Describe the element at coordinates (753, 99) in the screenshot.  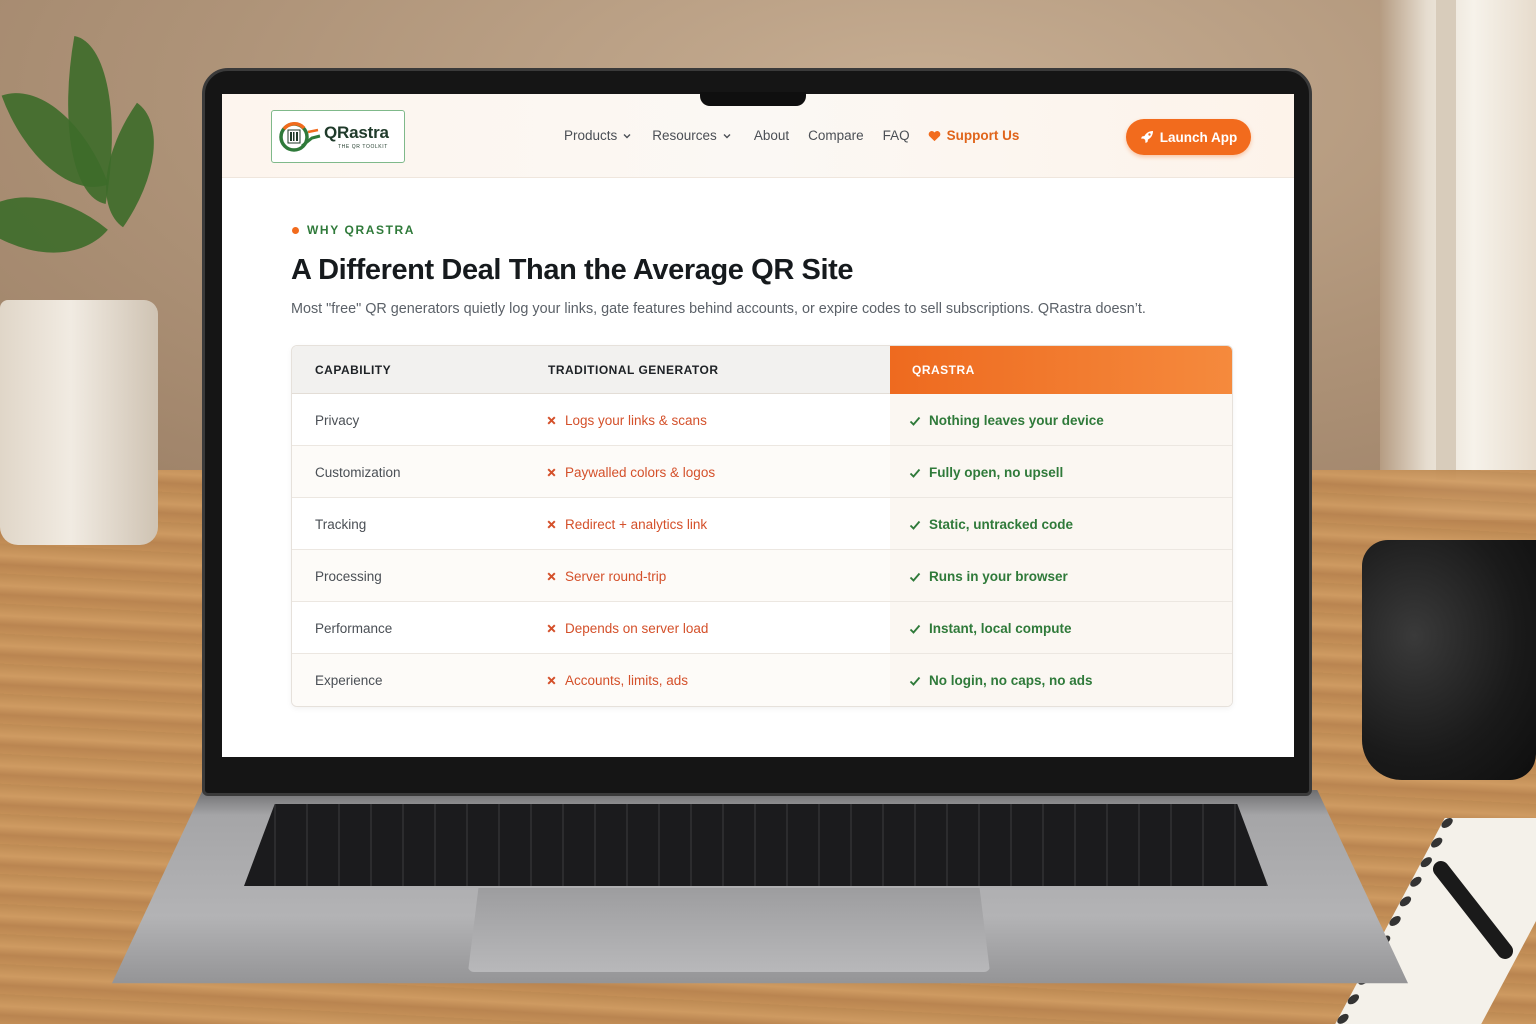
I see `camera-notch` at that location.